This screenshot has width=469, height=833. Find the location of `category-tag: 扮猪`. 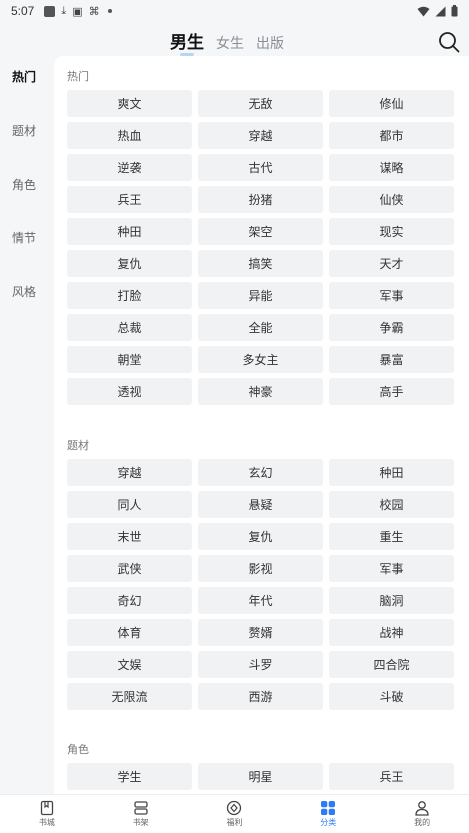

category-tag: 扮猪 is located at coordinates (260, 199).